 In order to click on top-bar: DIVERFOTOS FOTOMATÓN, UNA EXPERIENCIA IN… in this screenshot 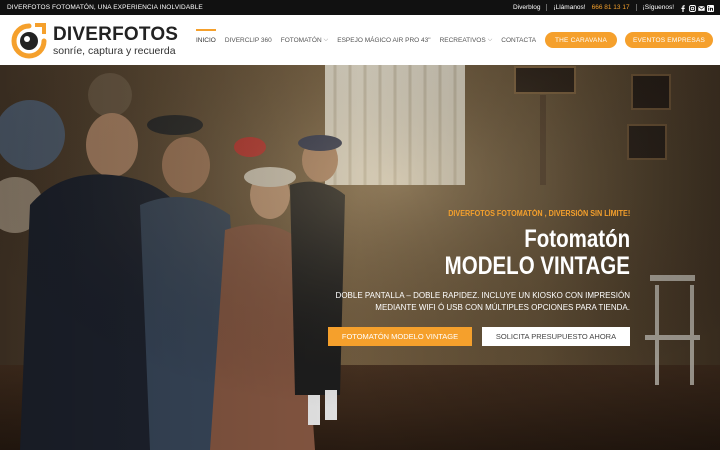, I will do `click(360, 7)`.